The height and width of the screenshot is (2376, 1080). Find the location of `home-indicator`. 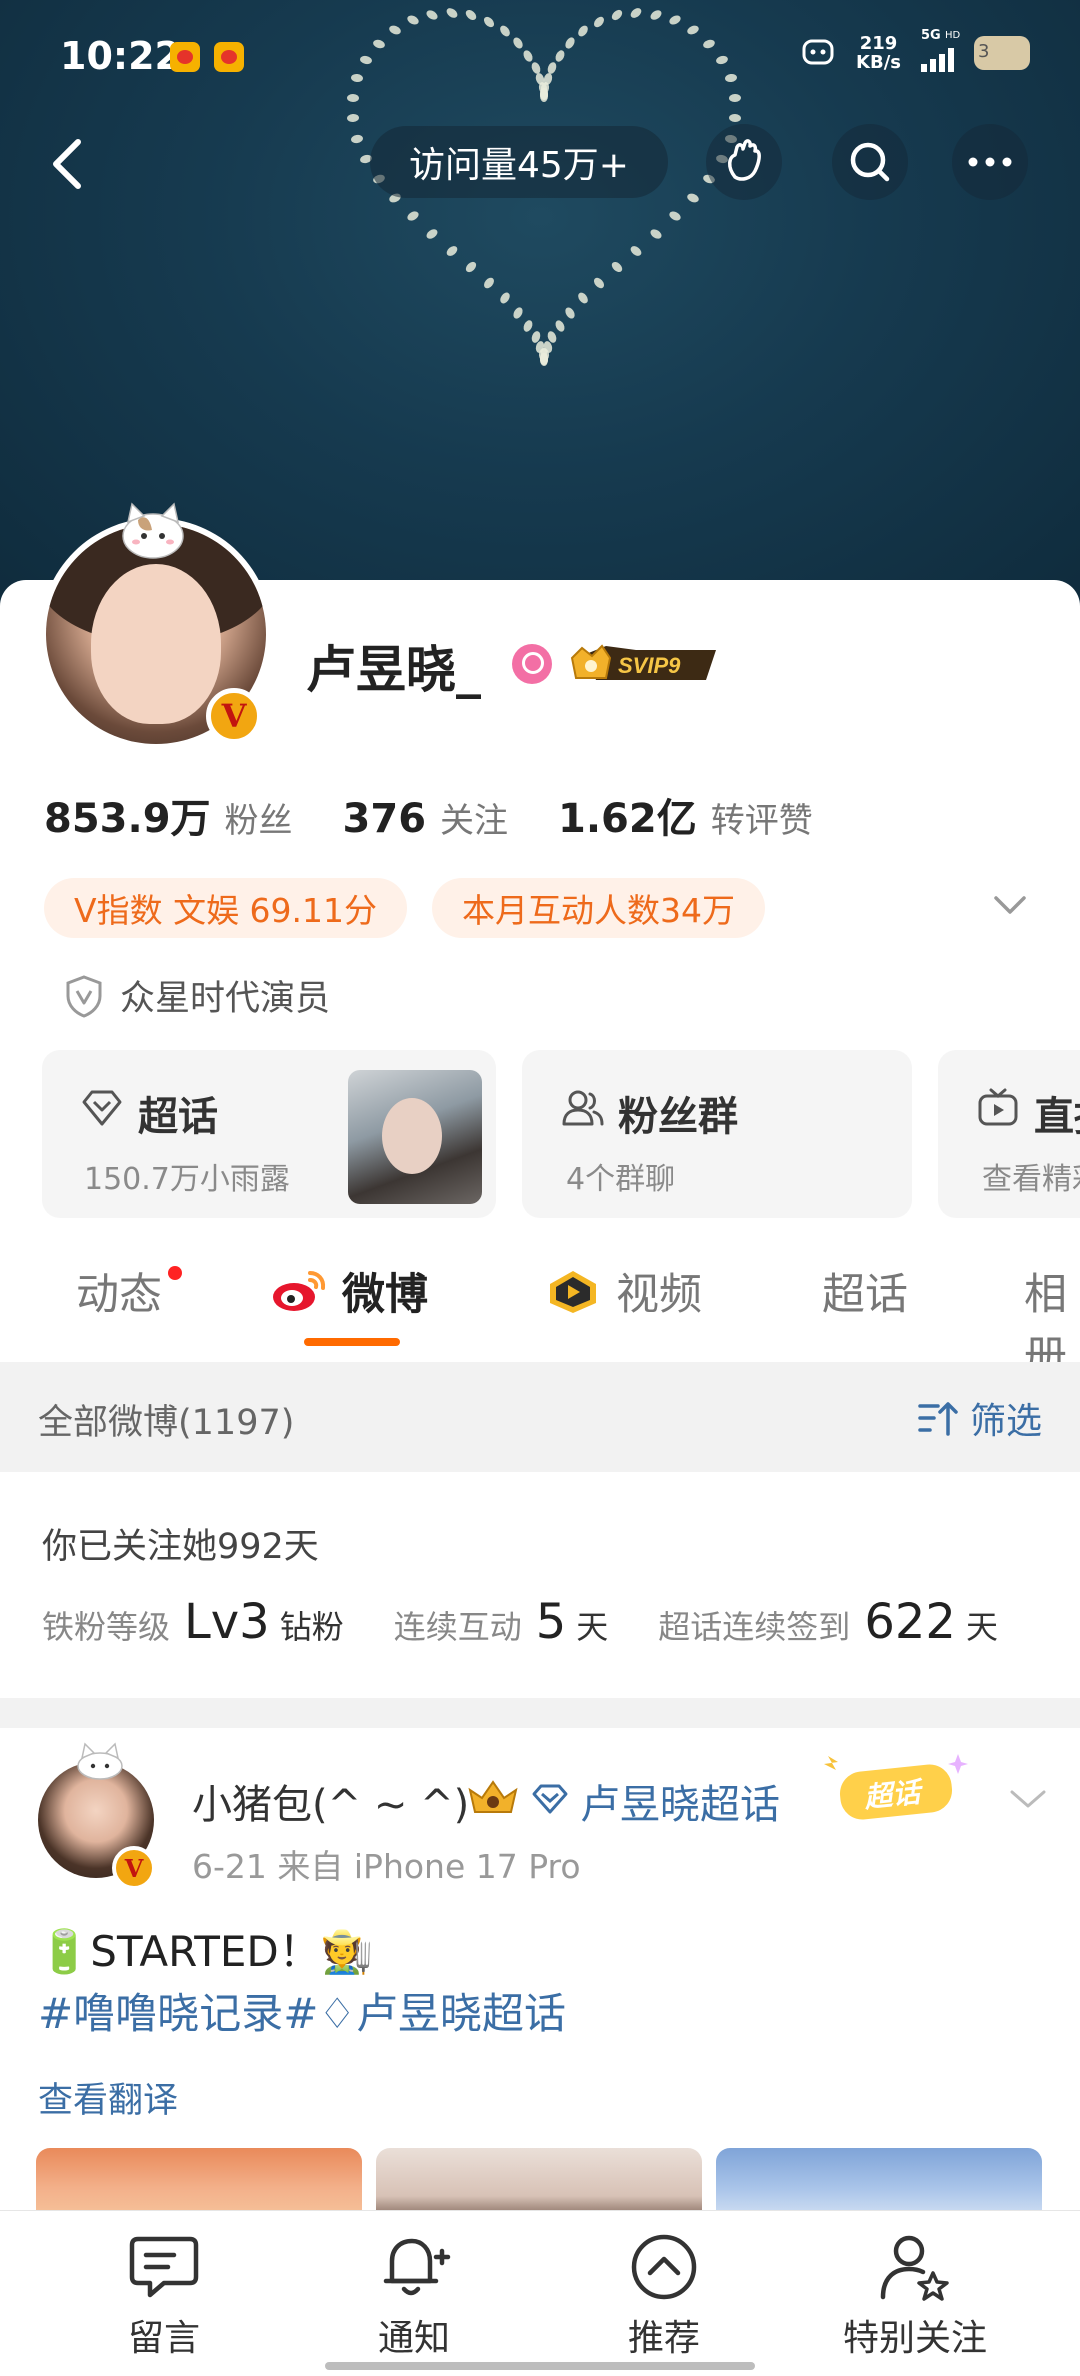

home-indicator is located at coordinates (540, 2366).